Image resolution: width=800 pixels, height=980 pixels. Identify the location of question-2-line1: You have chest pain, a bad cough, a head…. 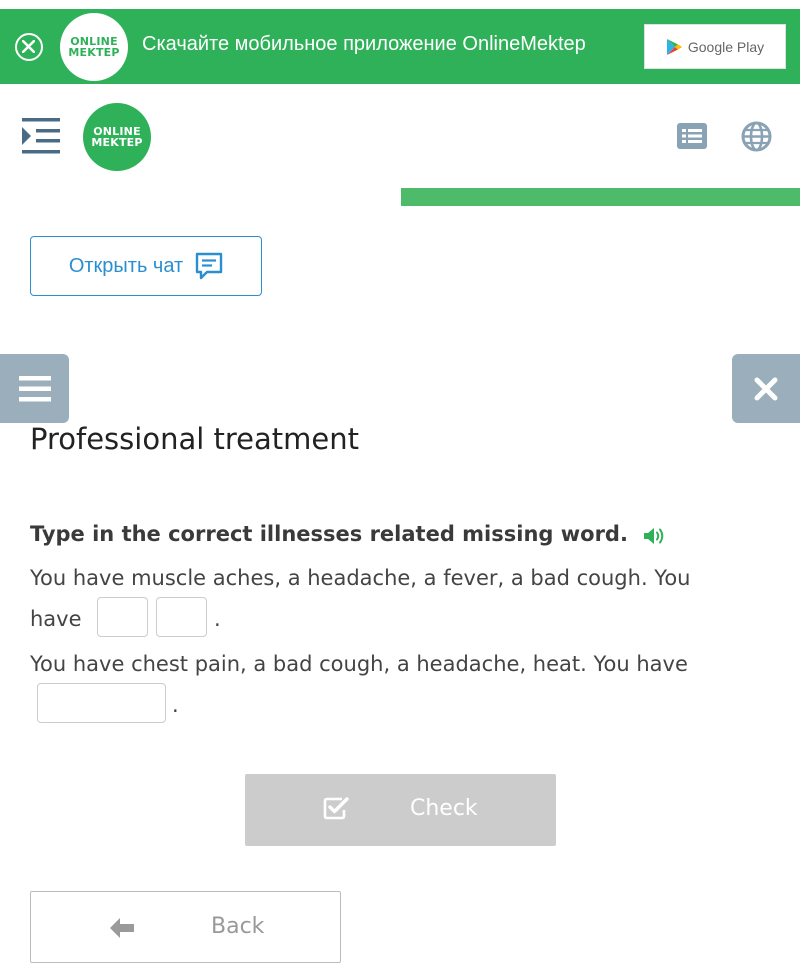
(359, 664).